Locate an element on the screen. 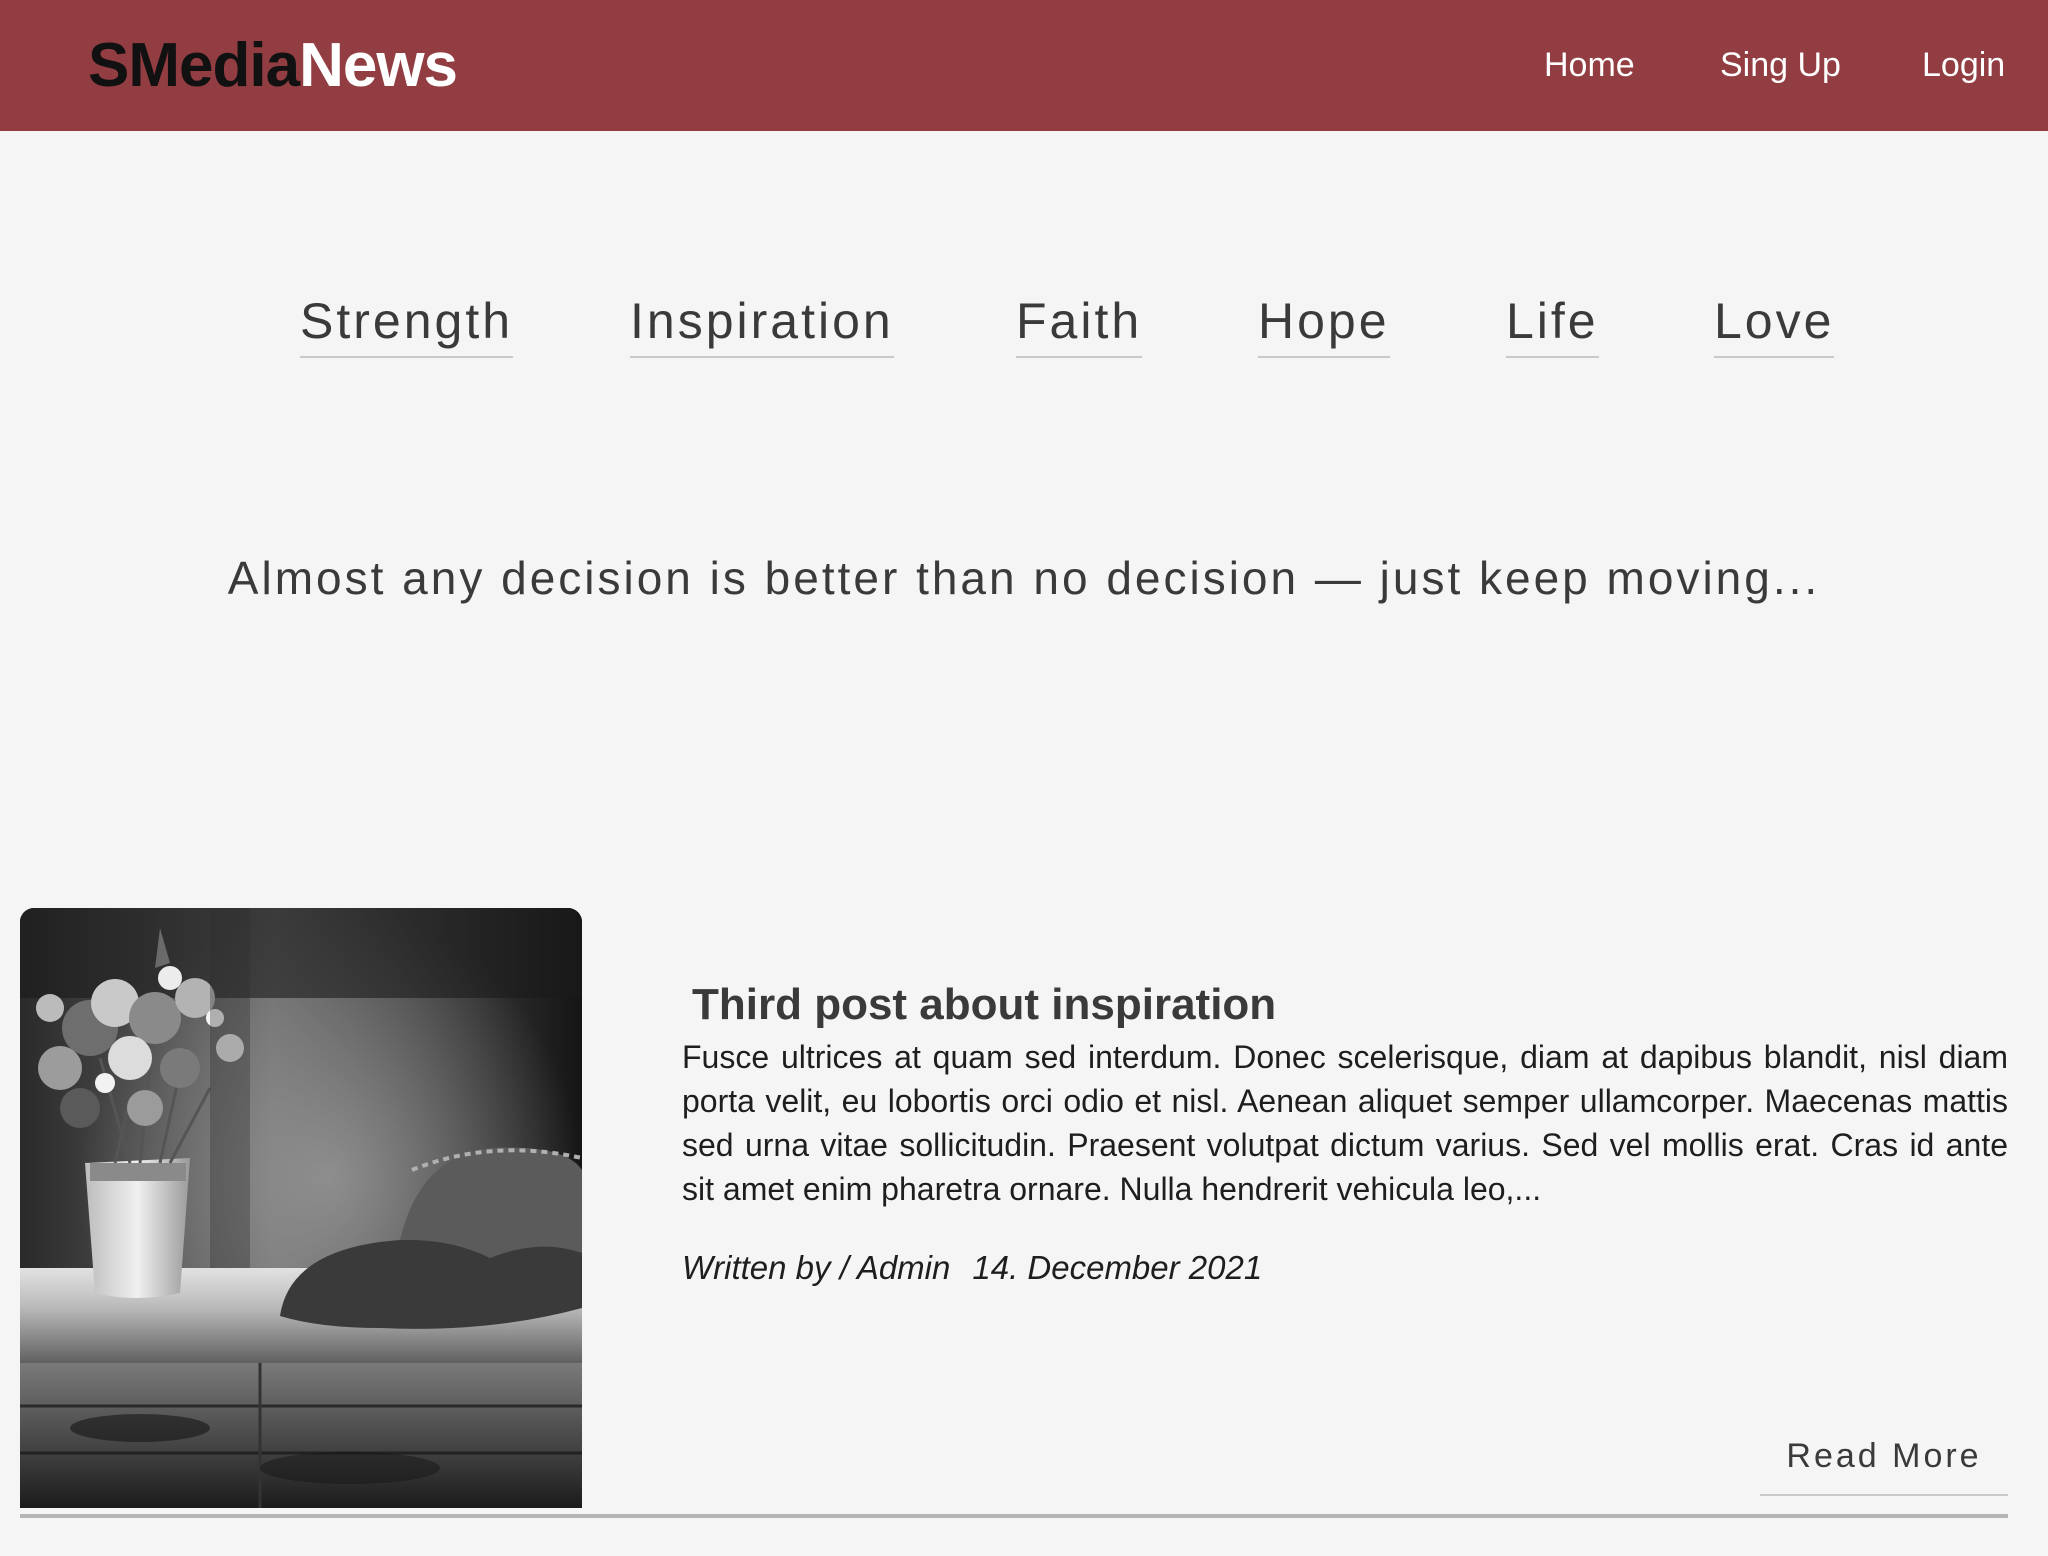  navbar: SMediaNews Home Sing Up Login is located at coordinates (1024, 65).